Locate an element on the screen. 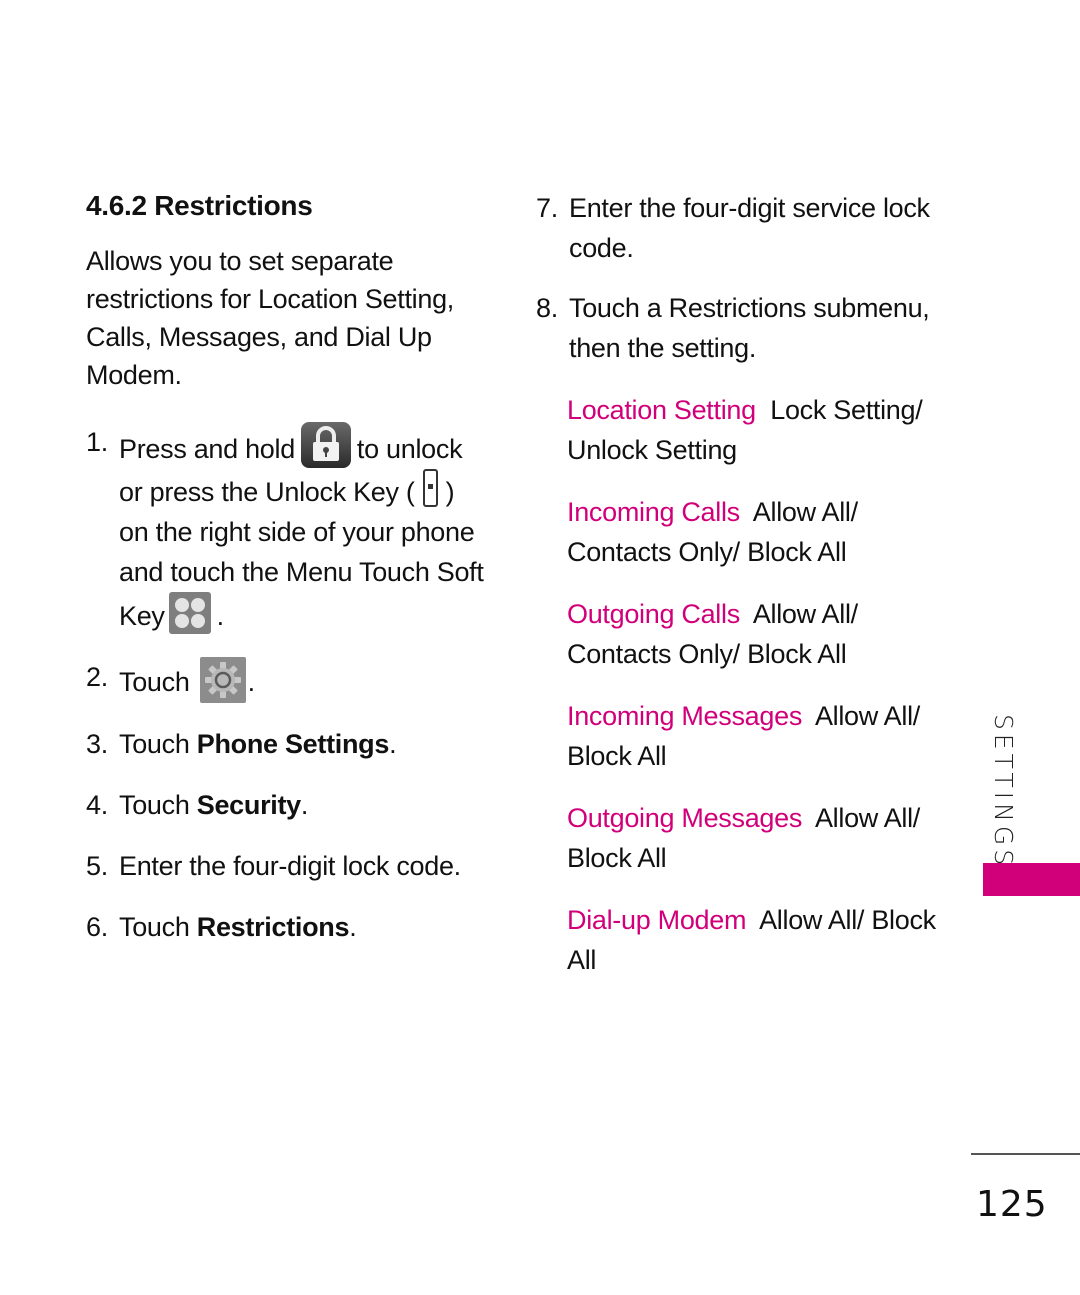 This screenshot has height=1295, width=1080. menu-name-security: Security is located at coordinates (248, 805).